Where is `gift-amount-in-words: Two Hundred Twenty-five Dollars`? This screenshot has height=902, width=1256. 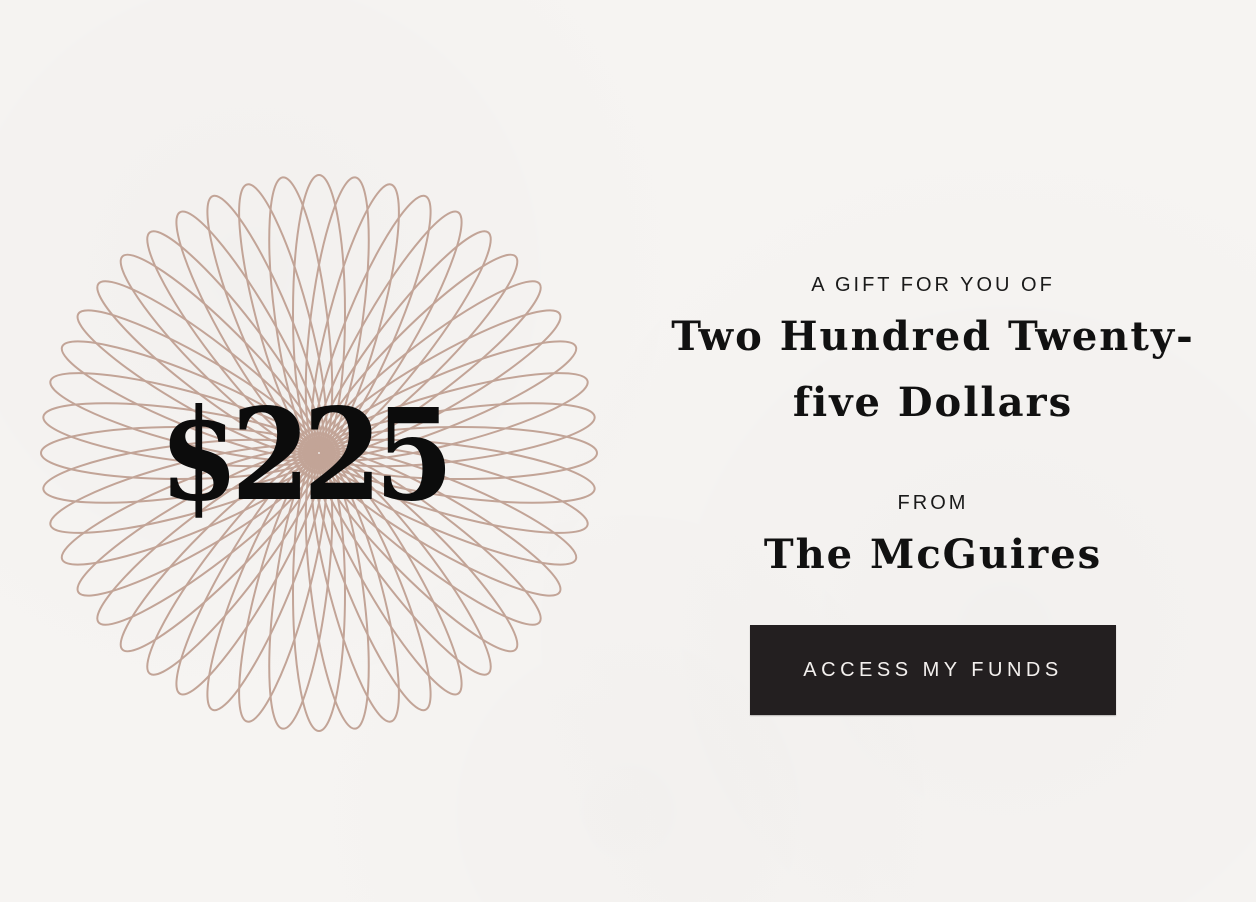
gift-amount-in-words: Two Hundred Twenty-five Dollars is located at coordinates (933, 369).